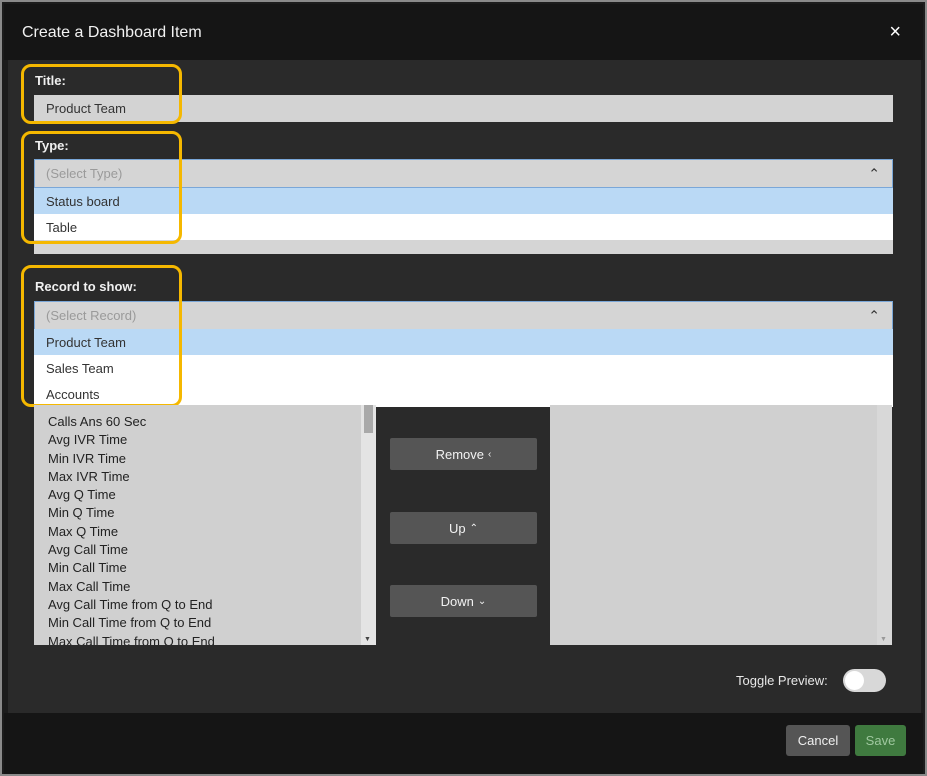  I want to click on toggle-knob, so click(854, 680).